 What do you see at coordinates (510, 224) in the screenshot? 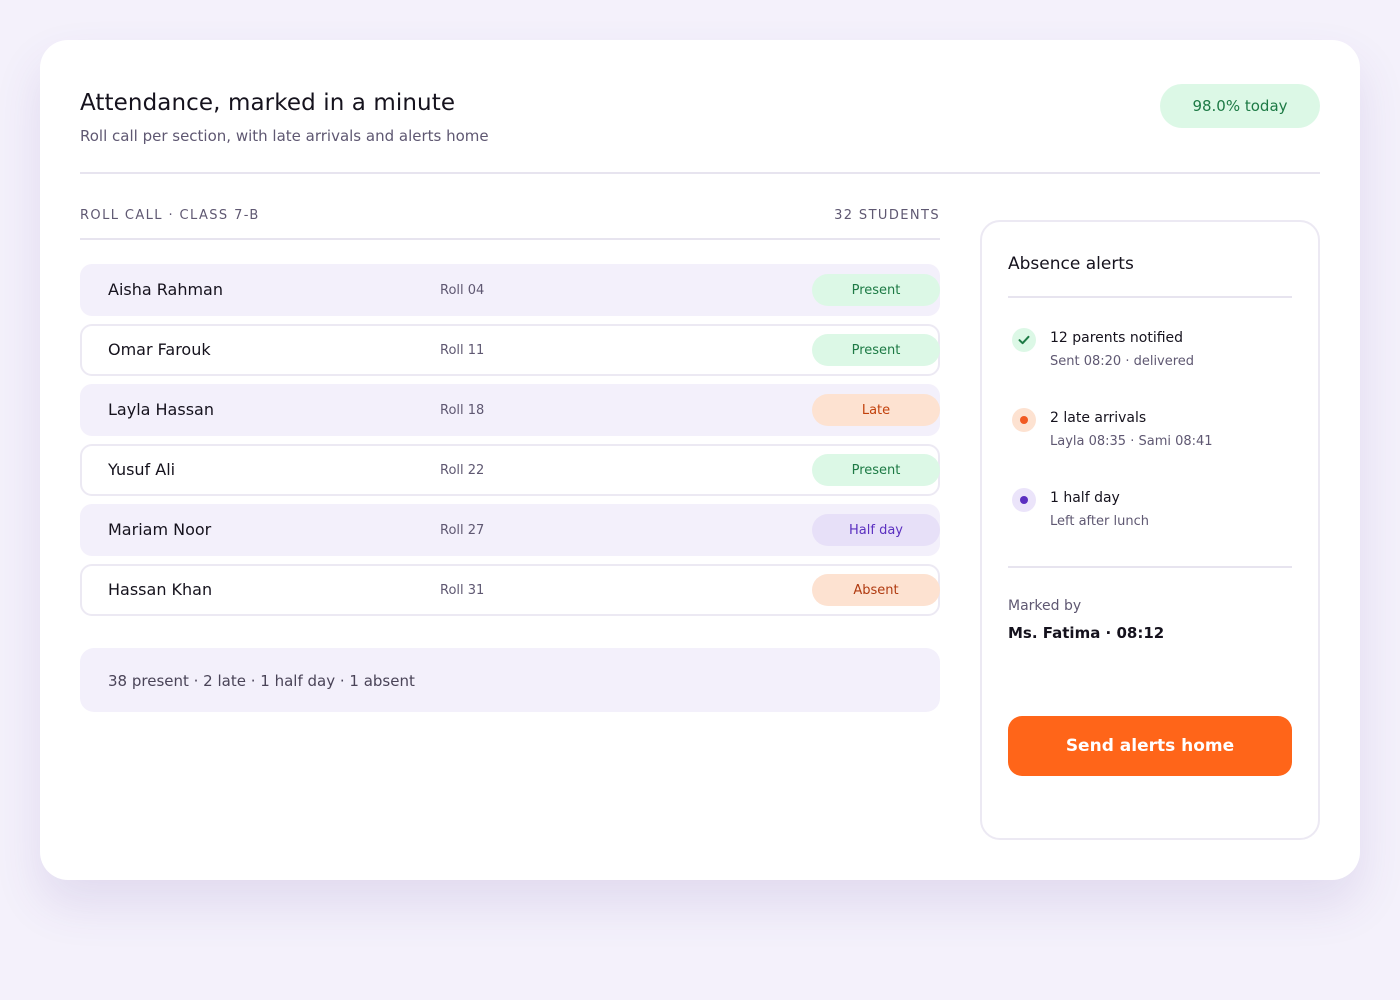
I see `roll-call-header: ROLL CALL · CLASS 7-B 32 STUDENTS` at bounding box center [510, 224].